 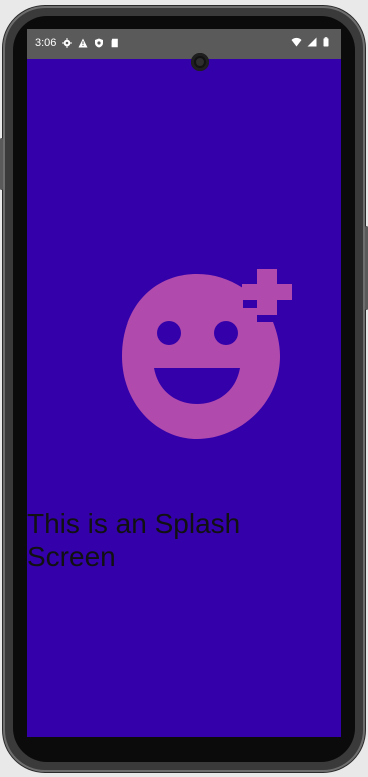 What do you see at coordinates (328, 42) in the screenshot?
I see `battery-icon` at bounding box center [328, 42].